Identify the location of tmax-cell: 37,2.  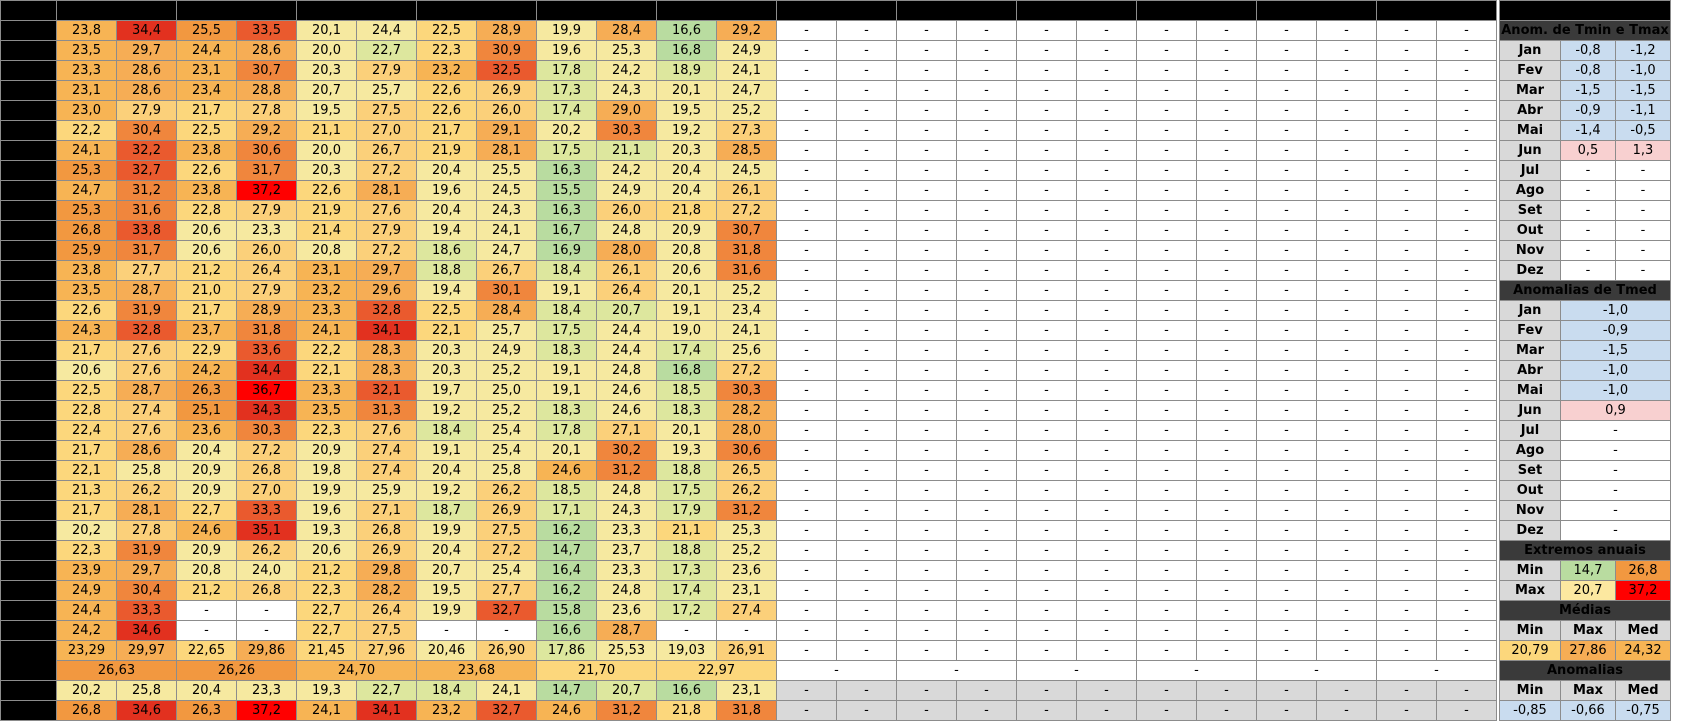
(266, 190).